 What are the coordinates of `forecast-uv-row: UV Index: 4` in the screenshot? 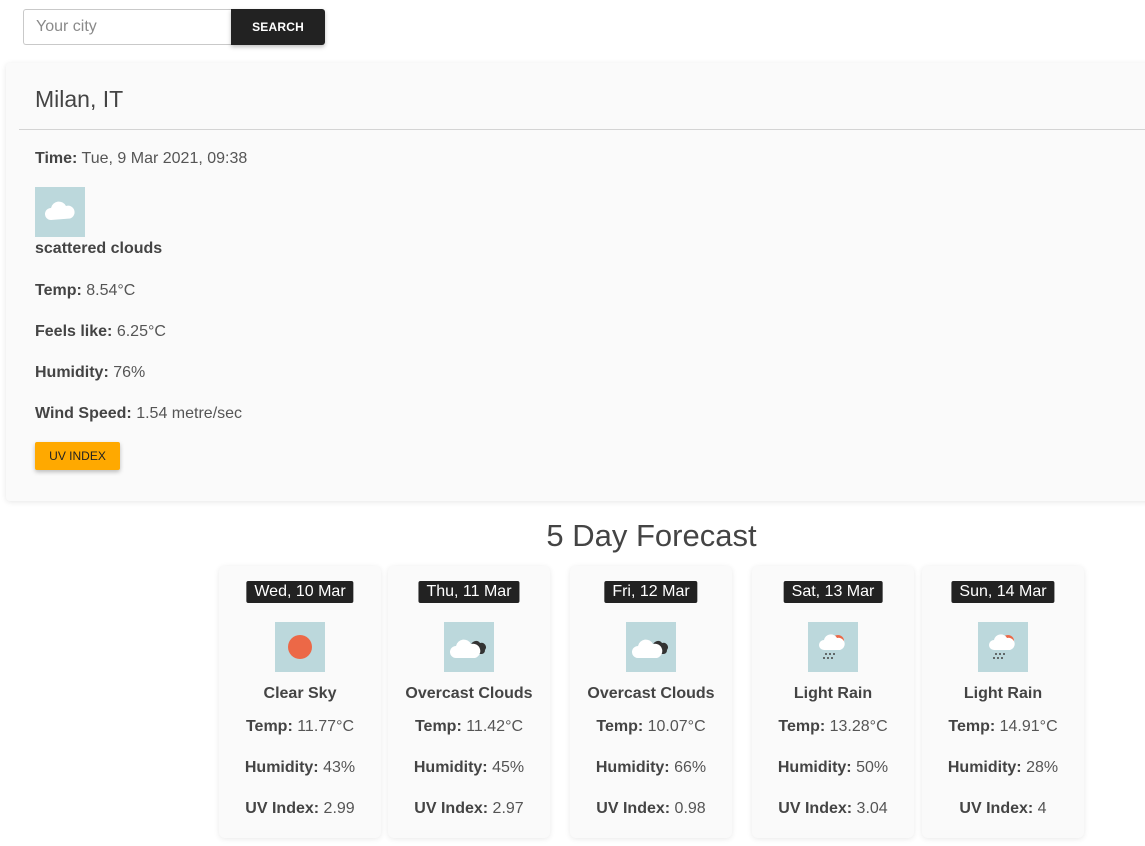 It's located at (1003, 809).